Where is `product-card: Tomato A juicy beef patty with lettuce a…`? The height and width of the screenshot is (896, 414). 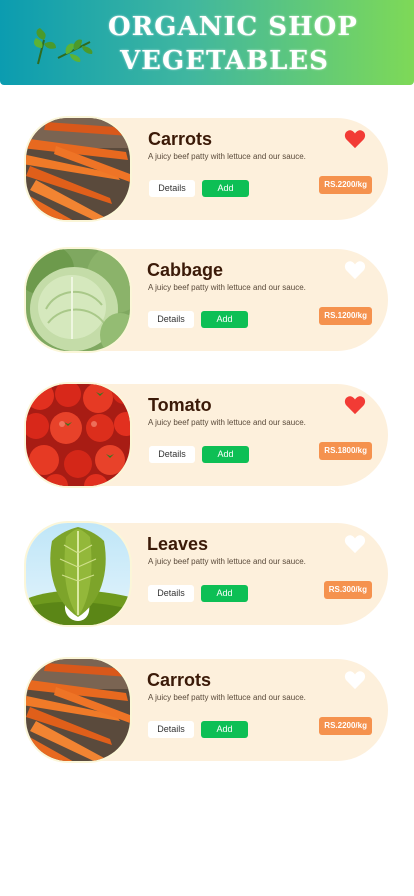
product-card: Tomato A juicy beef patty with lettuce a… is located at coordinates (207, 435).